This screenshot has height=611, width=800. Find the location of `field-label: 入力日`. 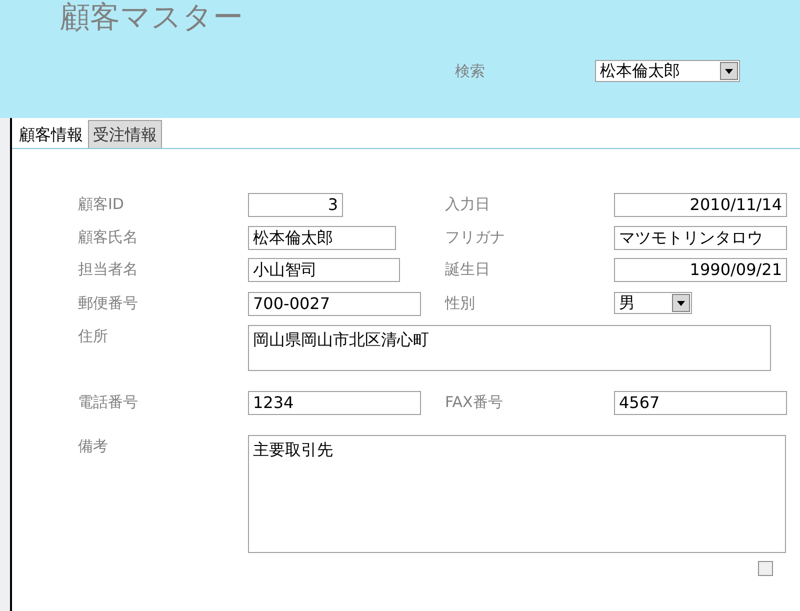

field-label: 入力日 is located at coordinates (468, 204).